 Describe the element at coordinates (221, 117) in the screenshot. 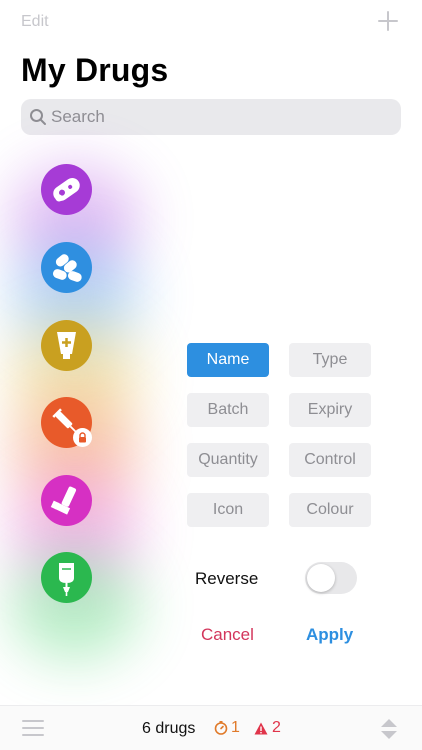

I see `search-input` at that location.